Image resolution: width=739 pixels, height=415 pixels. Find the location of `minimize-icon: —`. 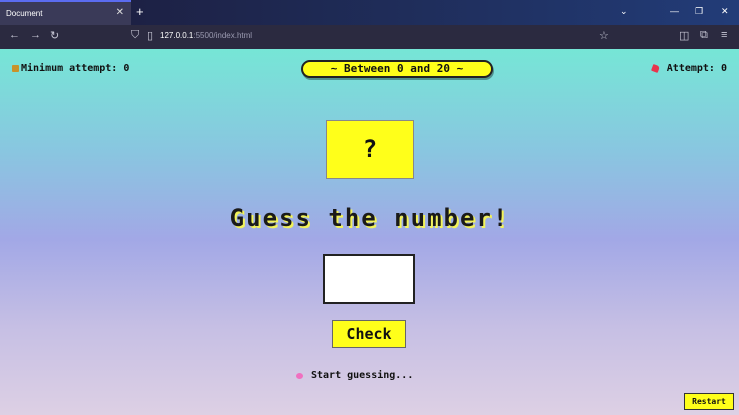

minimize-icon: — is located at coordinates (674, 11).